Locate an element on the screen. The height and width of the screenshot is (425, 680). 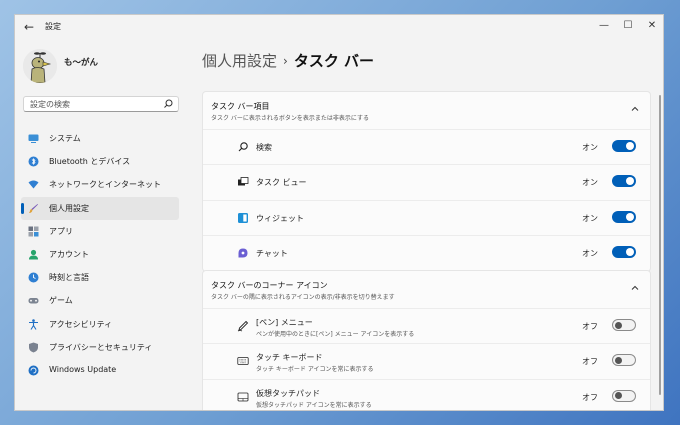
chat-icon is located at coordinates (243, 253).